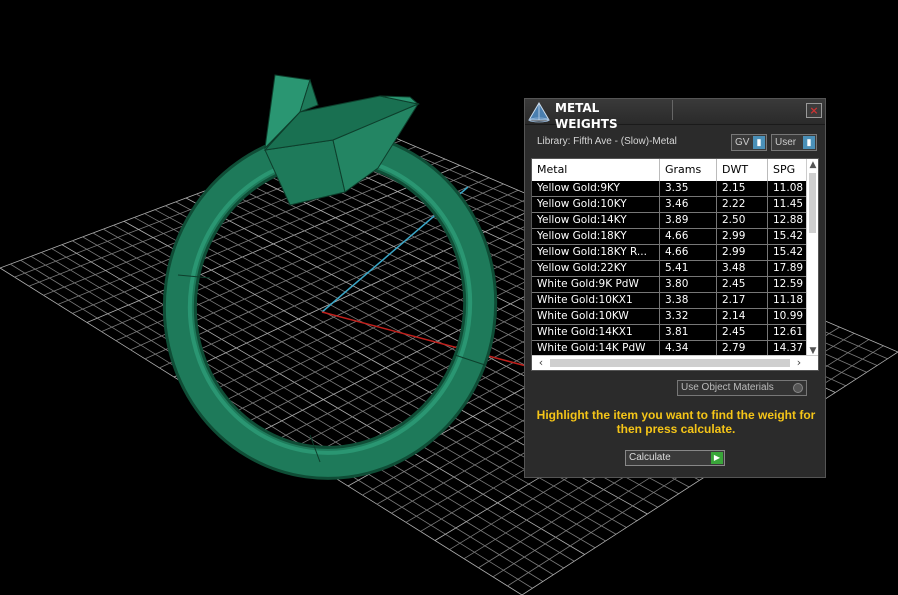  I want to click on cell-dwt: 2.50, so click(742, 220).